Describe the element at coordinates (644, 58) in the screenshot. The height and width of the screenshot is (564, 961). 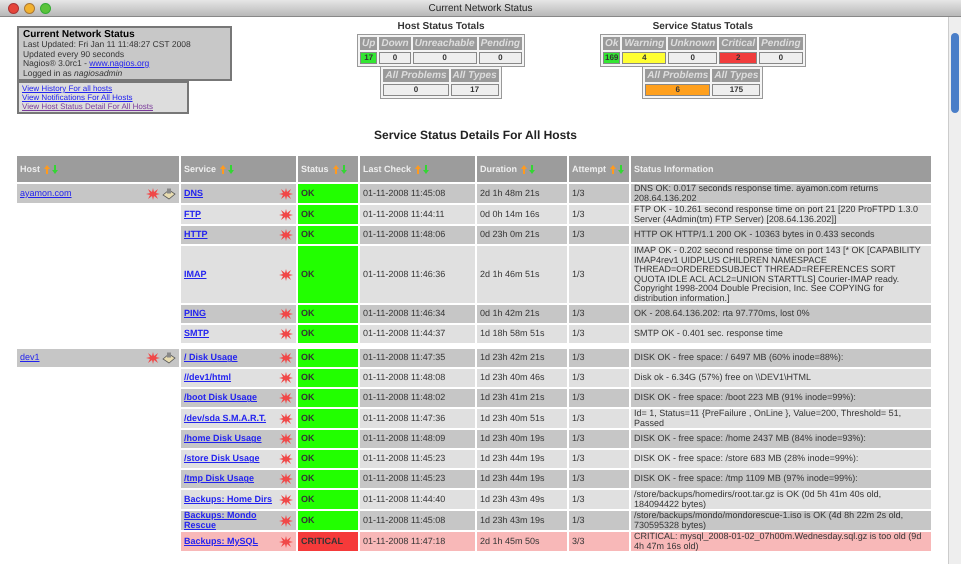
I see `totals-count: 4` at that location.